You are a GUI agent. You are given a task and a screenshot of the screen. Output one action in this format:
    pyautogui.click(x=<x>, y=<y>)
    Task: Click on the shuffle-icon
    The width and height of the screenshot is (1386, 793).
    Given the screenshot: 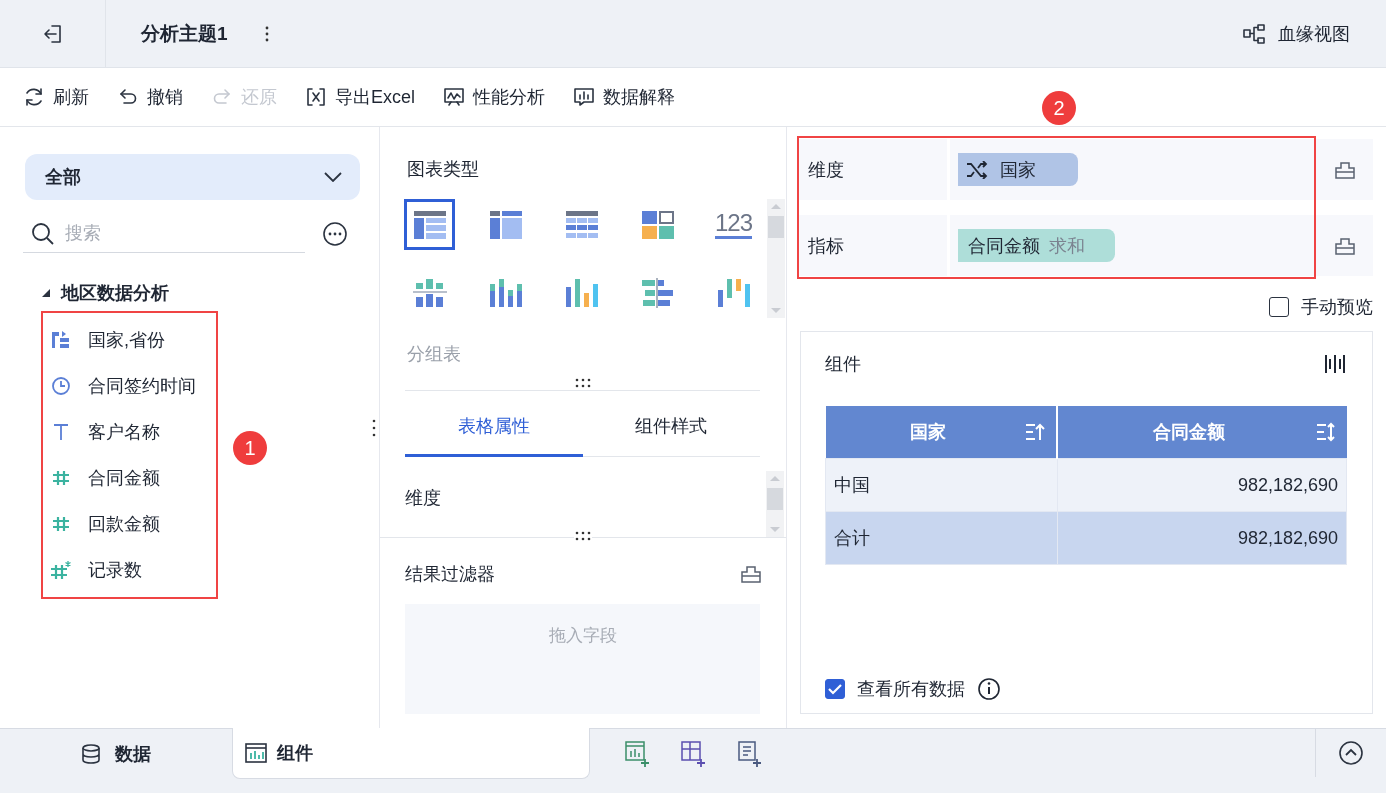 What is the action you would take?
    pyautogui.click(x=977, y=169)
    